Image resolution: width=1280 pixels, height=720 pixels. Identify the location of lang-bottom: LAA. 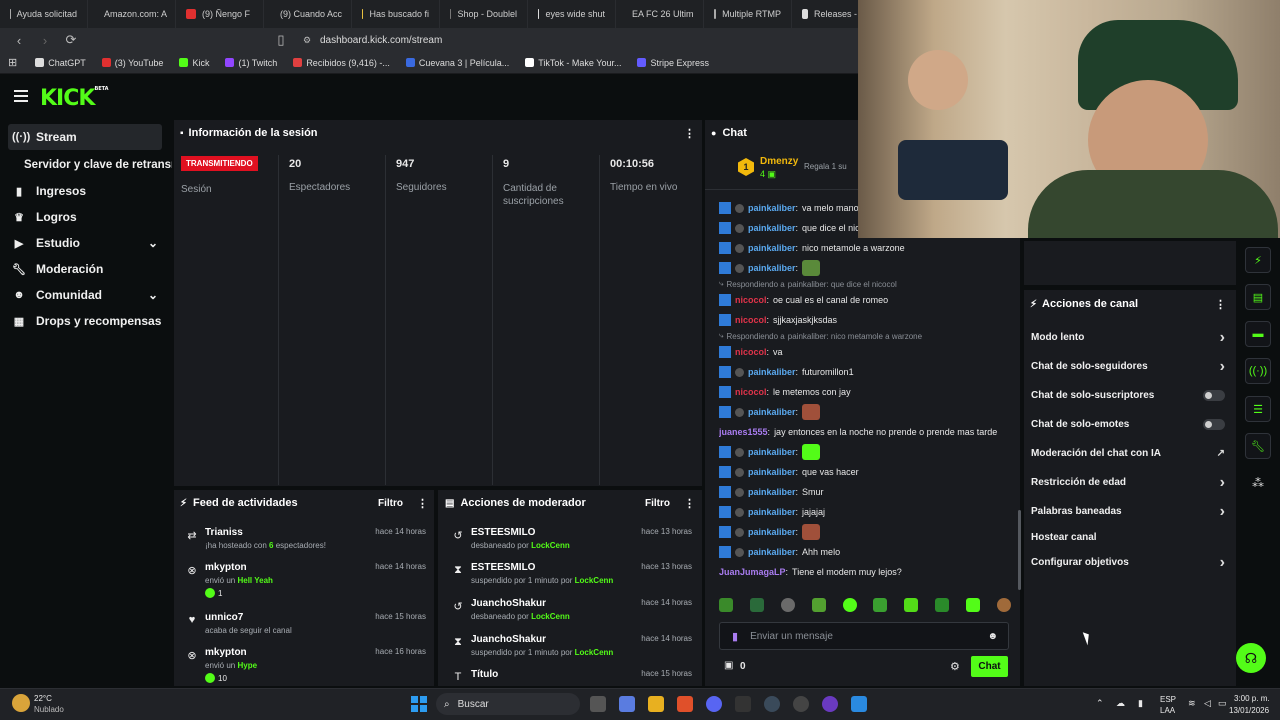
(1167, 710).